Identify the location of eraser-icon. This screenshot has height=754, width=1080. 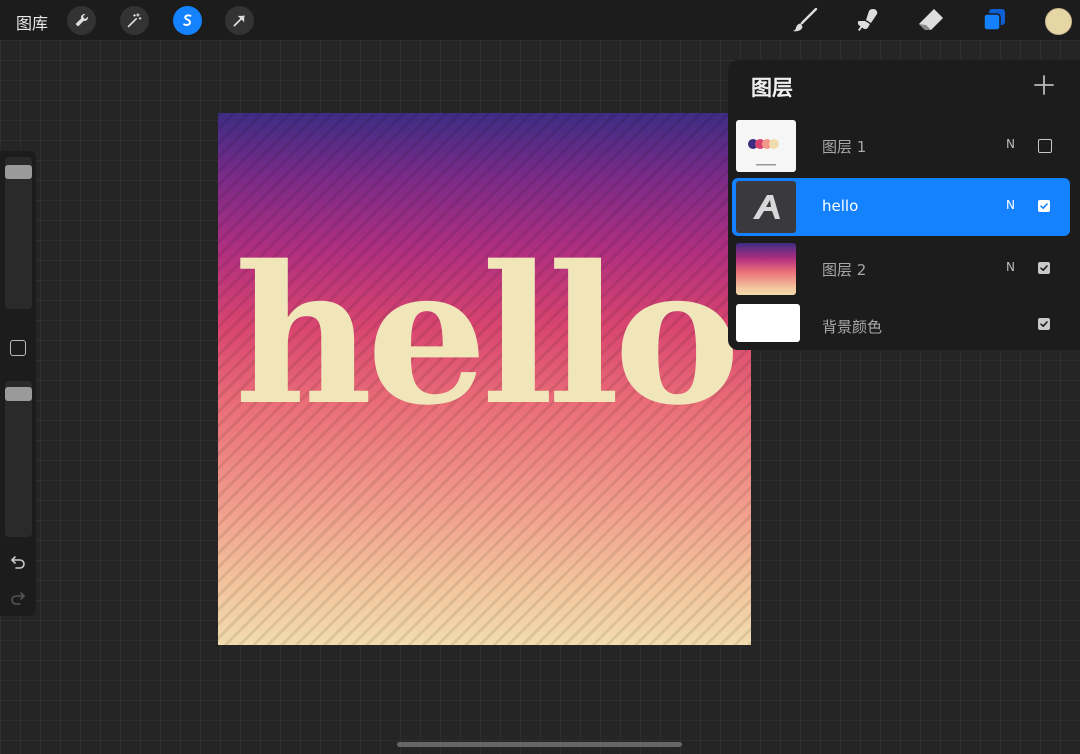
(931, 20).